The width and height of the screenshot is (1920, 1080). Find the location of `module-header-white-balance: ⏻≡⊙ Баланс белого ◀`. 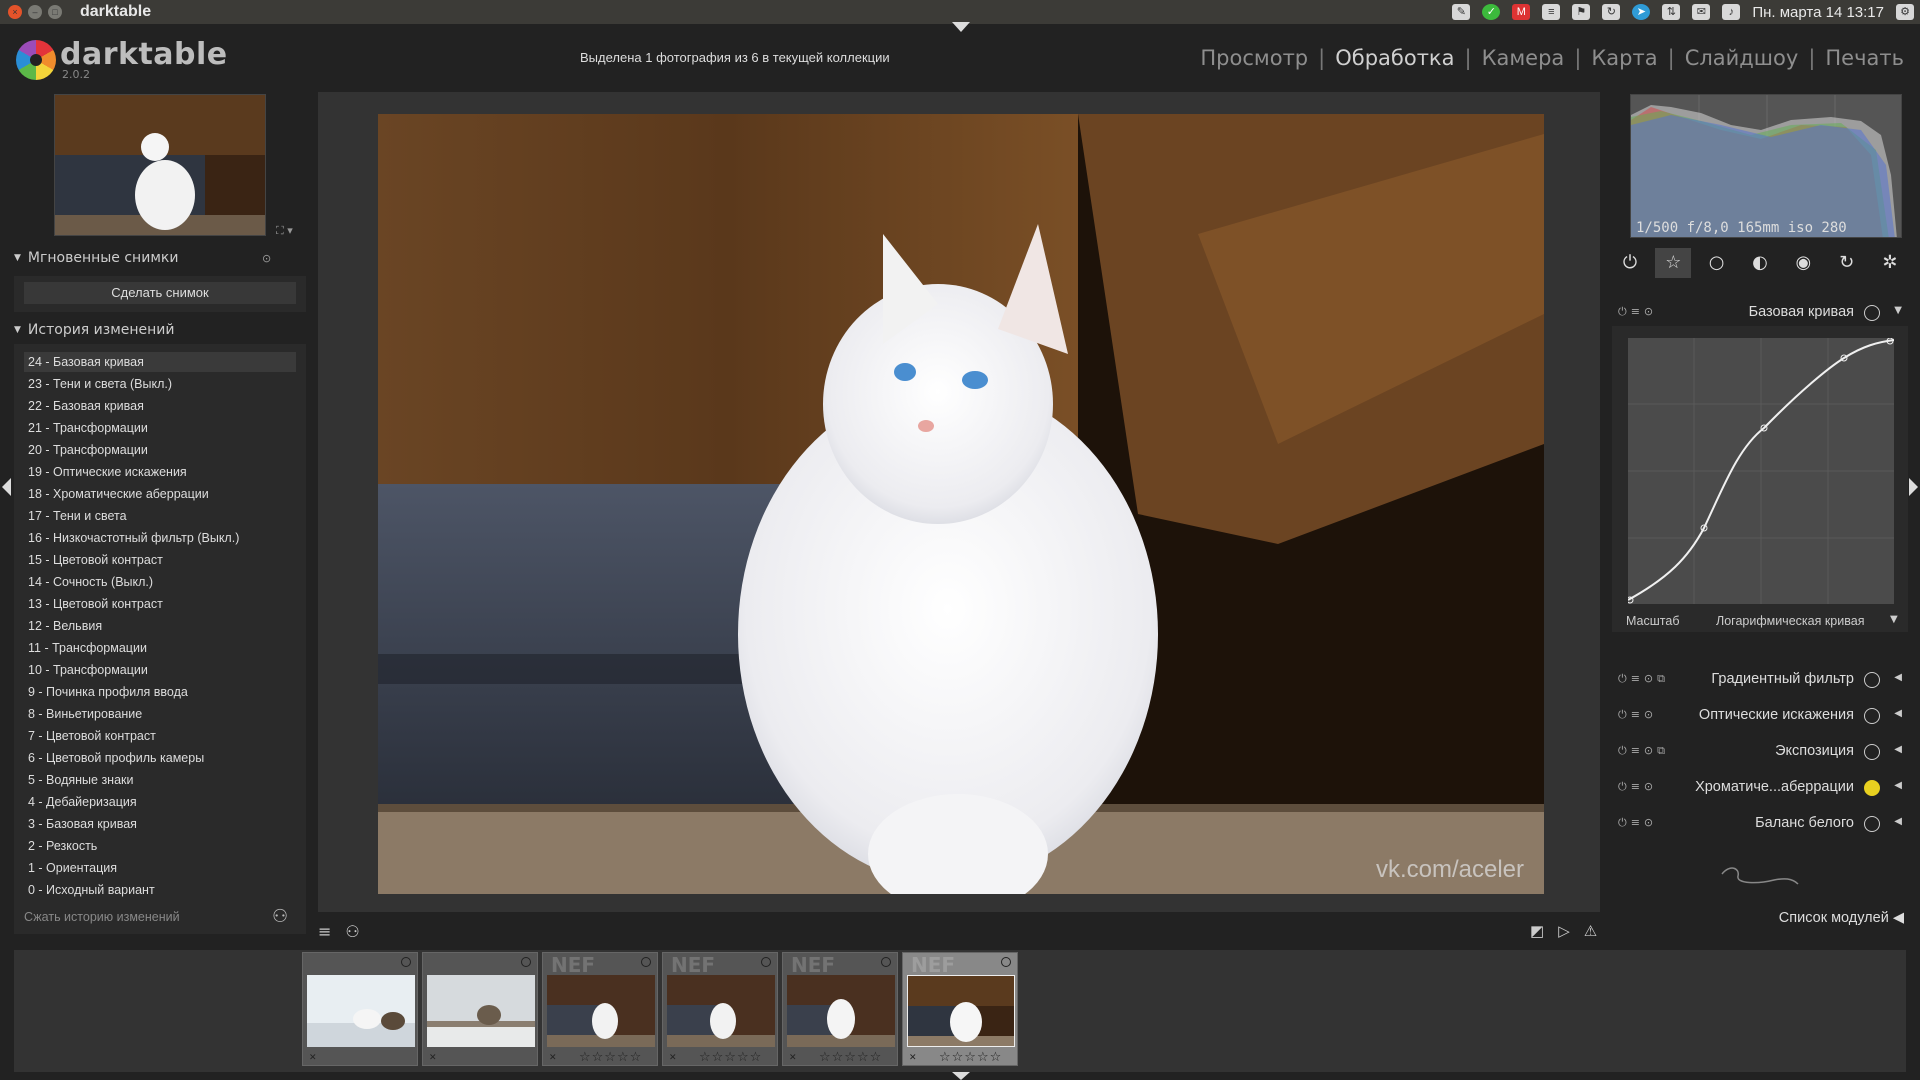

module-header-white-balance: ⏻≡⊙ Баланс белого ◀ is located at coordinates (1760, 824).